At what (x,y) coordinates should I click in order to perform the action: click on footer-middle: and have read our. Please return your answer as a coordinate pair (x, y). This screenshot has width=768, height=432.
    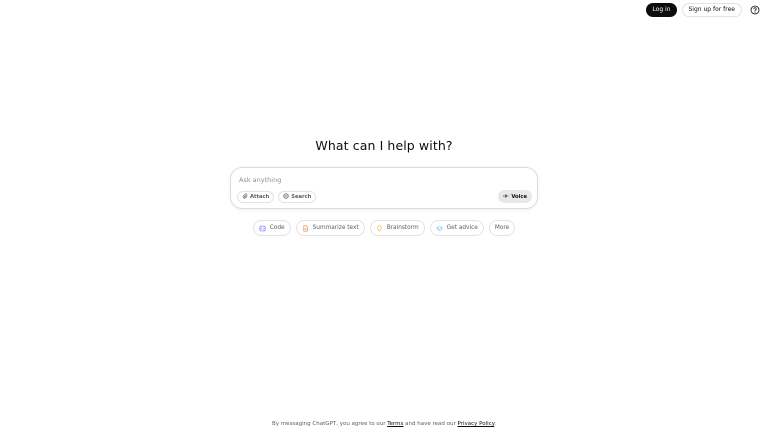
    Looking at the image, I should click on (430, 424).